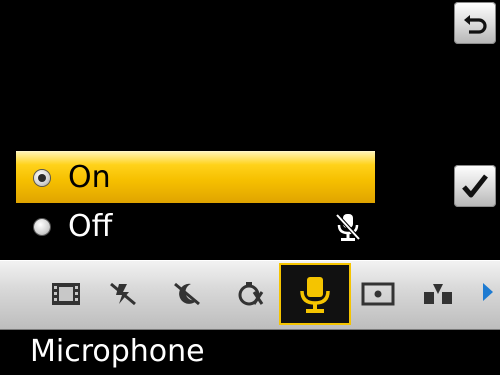 The height and width of the screenshot is (375, 500). I want to click on toolbar-item-film, so click(66, 294).